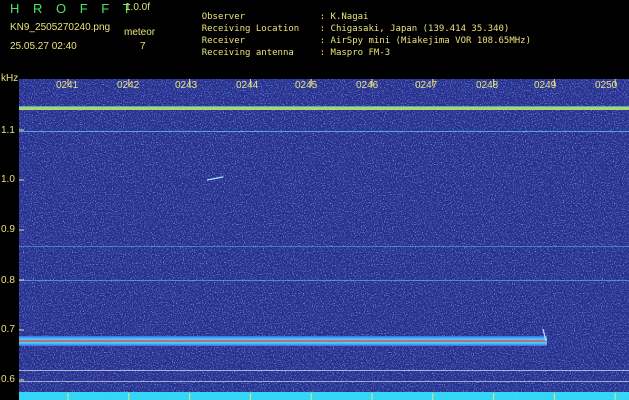  What do you see at coordinates (355, 53) in the screenshot?
I see `info-value: : Maspro FM-3` at bounding box center [355, 53].